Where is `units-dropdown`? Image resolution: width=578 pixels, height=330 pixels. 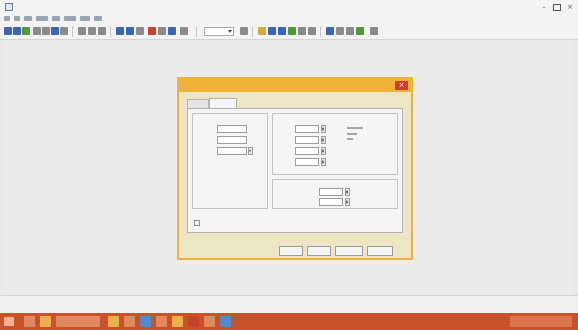 units-dropdown is located at coordinates (232, 151).